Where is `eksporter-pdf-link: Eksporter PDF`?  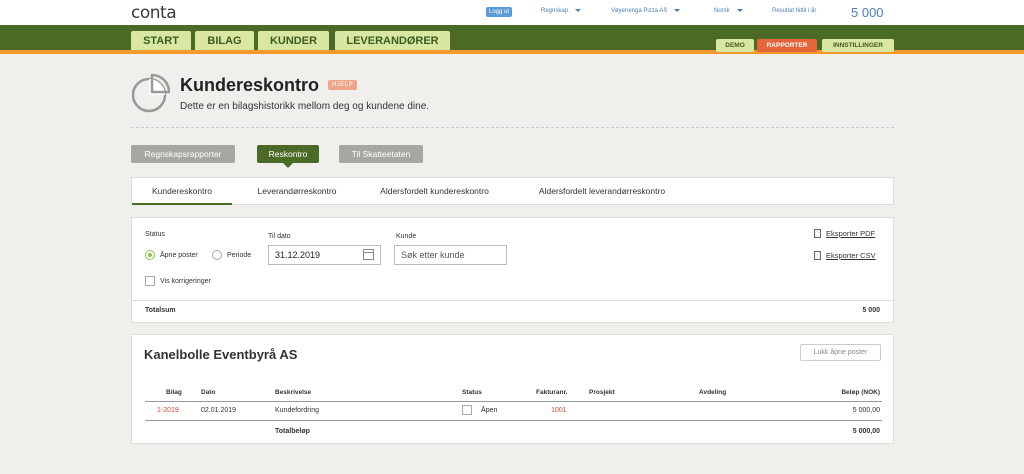
eksporter-pdf-link: Eksporter PDF is located at coordinates (850, 233).